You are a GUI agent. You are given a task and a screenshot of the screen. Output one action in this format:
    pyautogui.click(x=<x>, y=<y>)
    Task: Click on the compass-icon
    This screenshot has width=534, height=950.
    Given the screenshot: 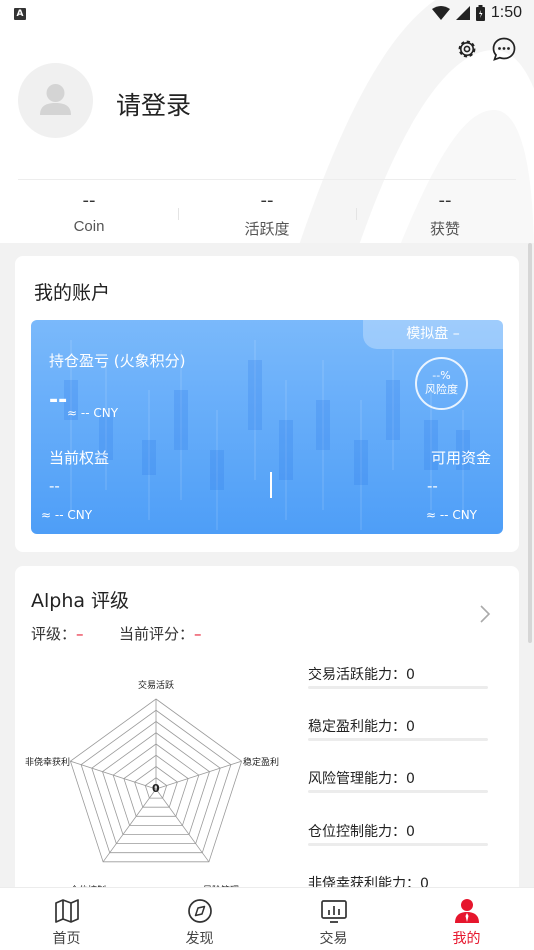 What is the action you would take?
    pyautogui.click(x=200, y=911)
    